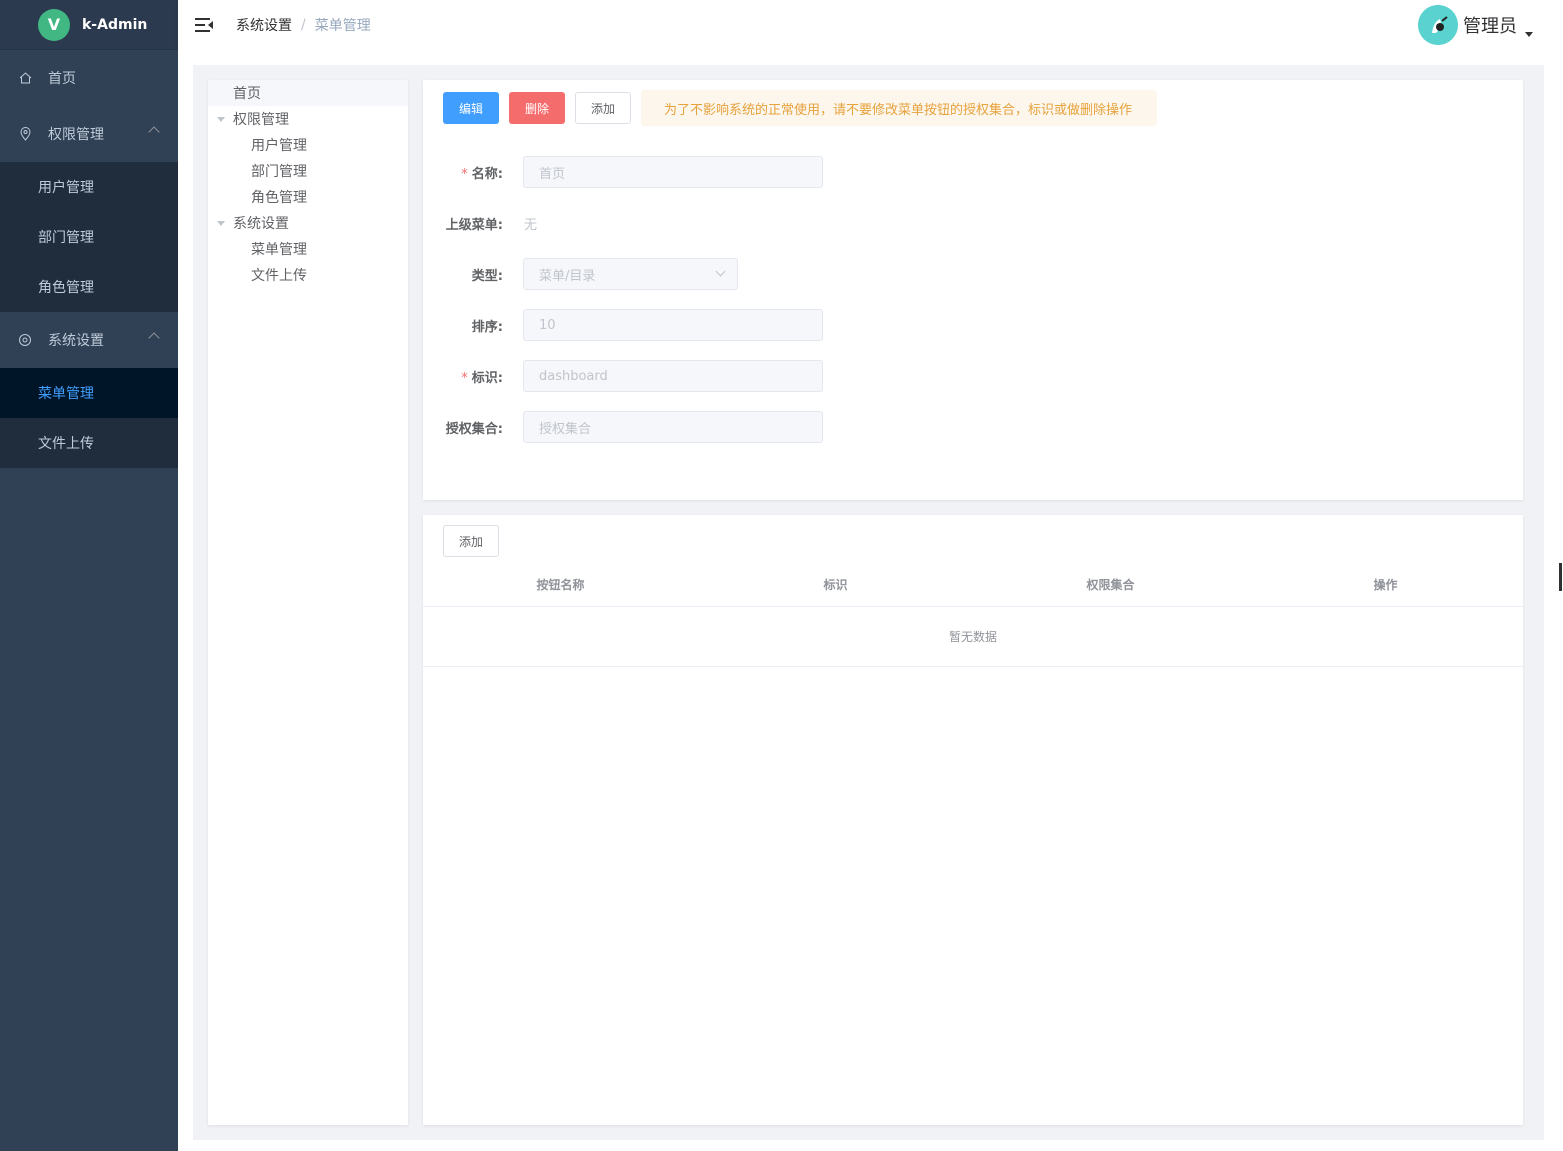 This screenshot has width=1563, height=1151. What do you see at coordinates (115, 24) in the screenshot?
I see `app-title: k-Admin` at bounding box center [115, 24].